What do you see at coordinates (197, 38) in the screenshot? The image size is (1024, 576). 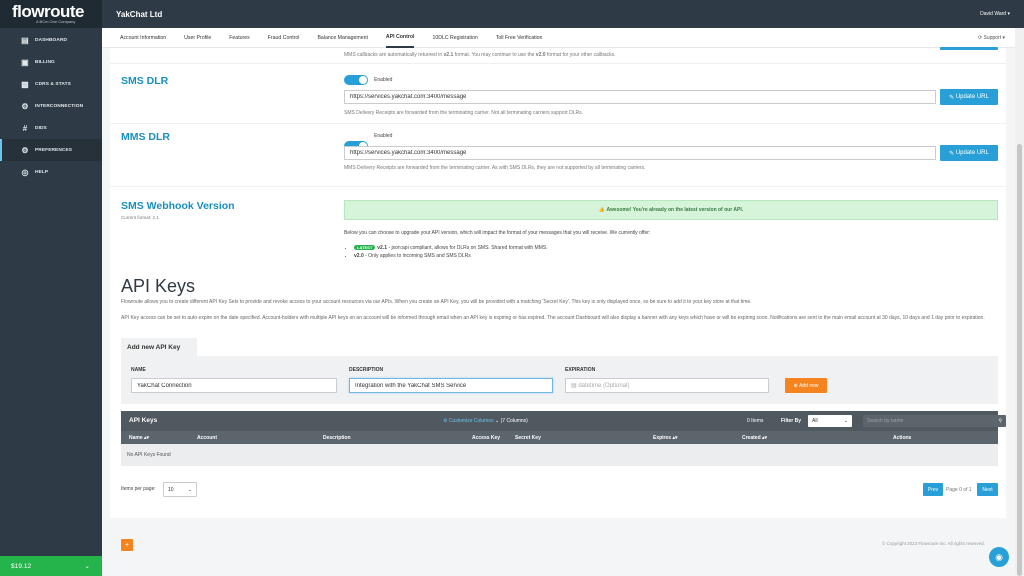 I see `tab-user-profile: User Profile` at bounding box center [197, 38].